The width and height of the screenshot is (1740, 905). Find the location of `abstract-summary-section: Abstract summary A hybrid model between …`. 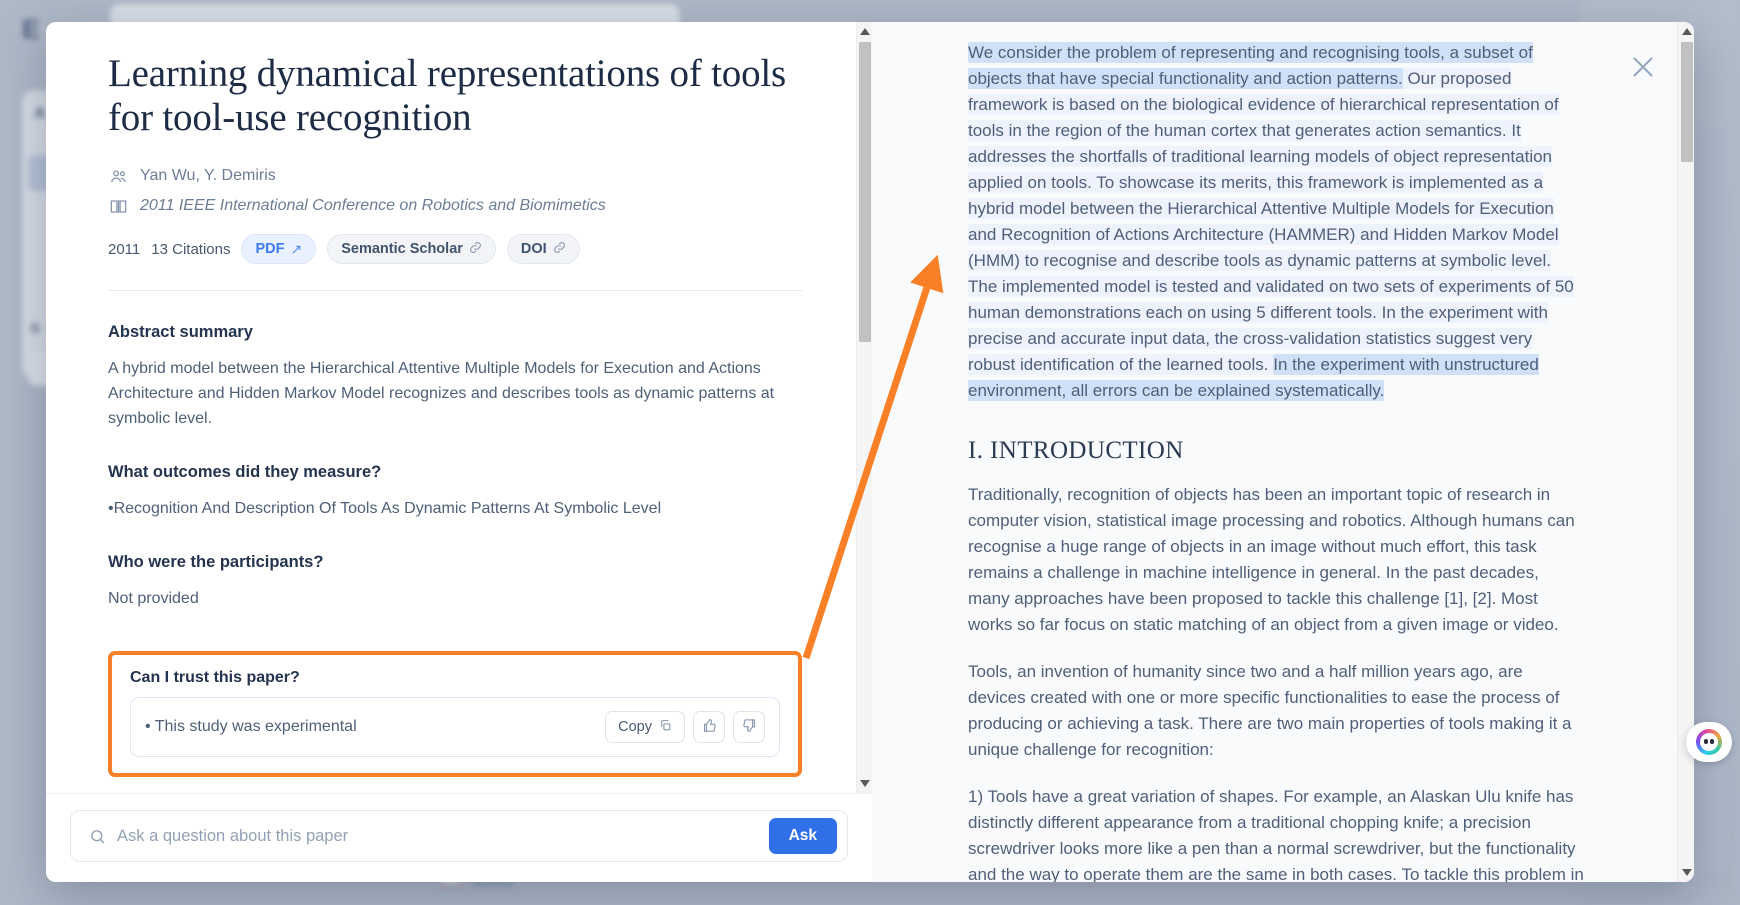

abstract-summary-section: Abstract summary A hybrid model between … is located at coordinates (455, 377).